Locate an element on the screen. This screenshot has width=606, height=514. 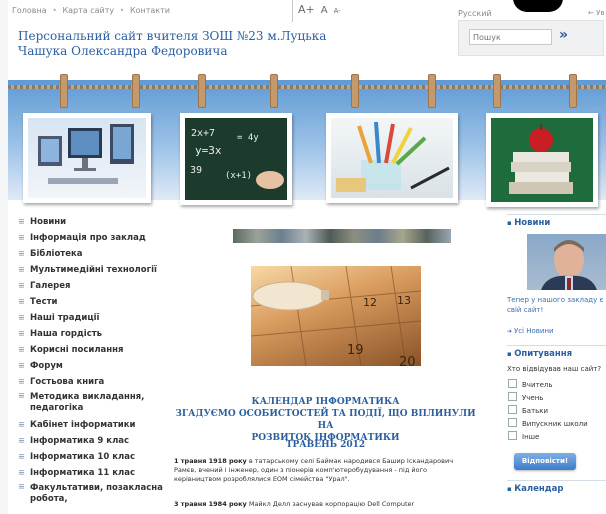
nav-home-link: Головна is located at coordinates (29, 10).